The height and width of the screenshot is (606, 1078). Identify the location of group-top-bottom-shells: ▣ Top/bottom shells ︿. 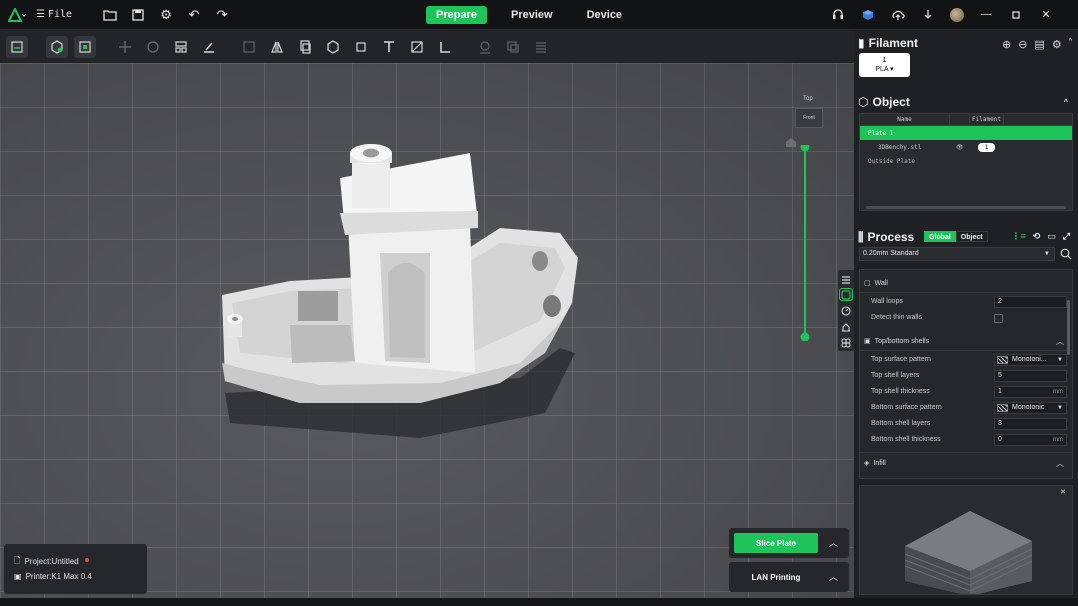
(964, 341).